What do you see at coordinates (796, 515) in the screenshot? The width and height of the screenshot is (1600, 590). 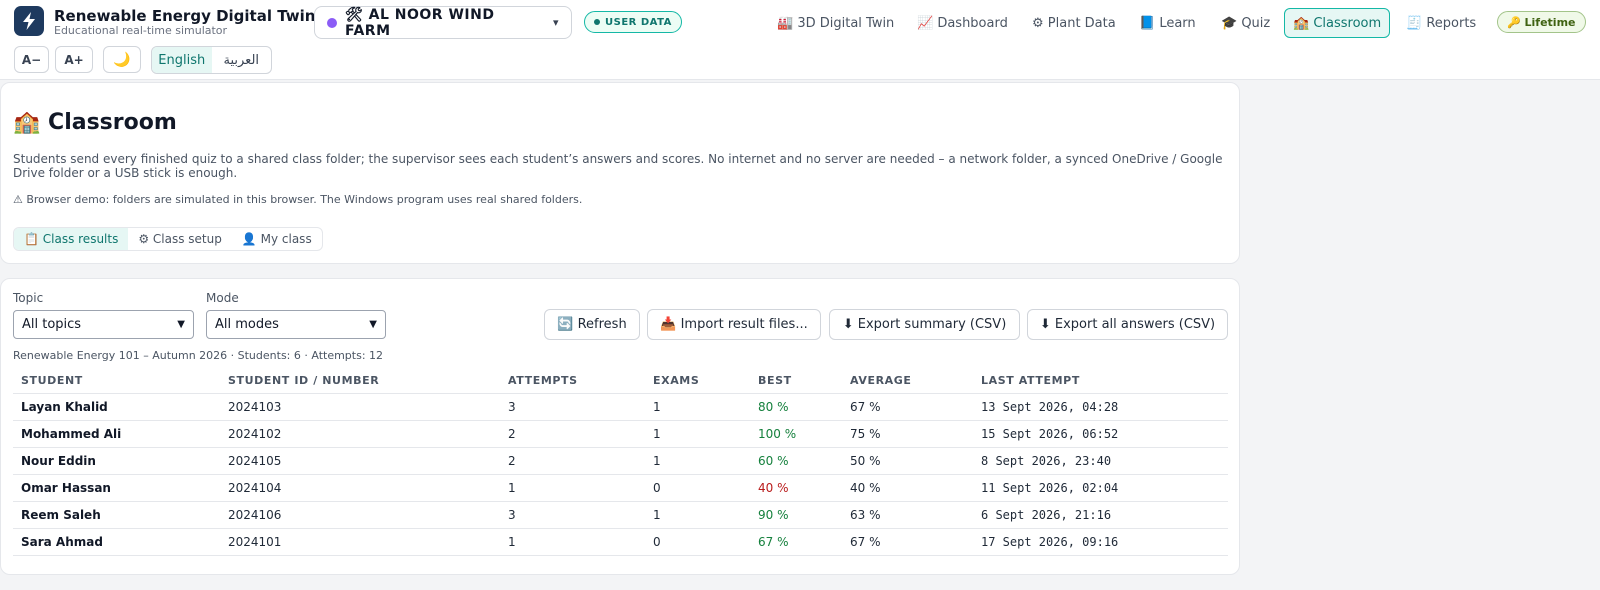 I see `best-score: 90 %` at bounding box center [796, 515].